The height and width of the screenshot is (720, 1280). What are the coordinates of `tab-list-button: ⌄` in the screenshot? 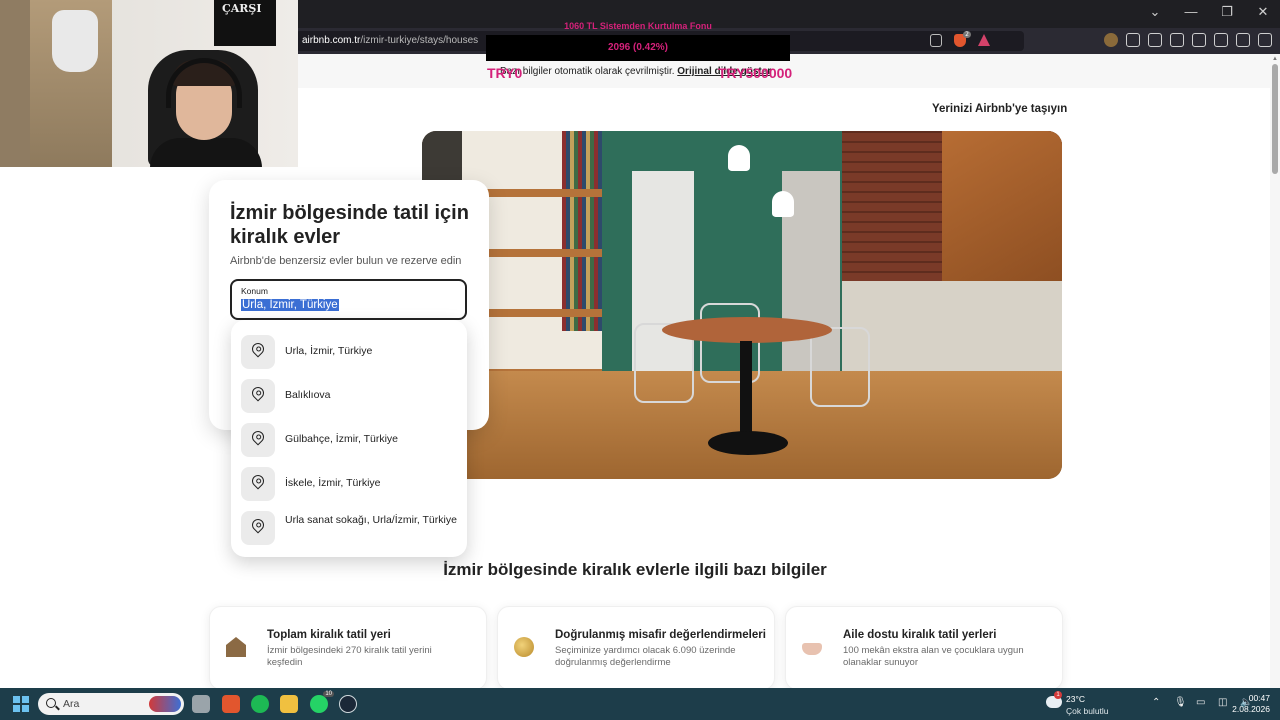 It's located at (1155, 12).